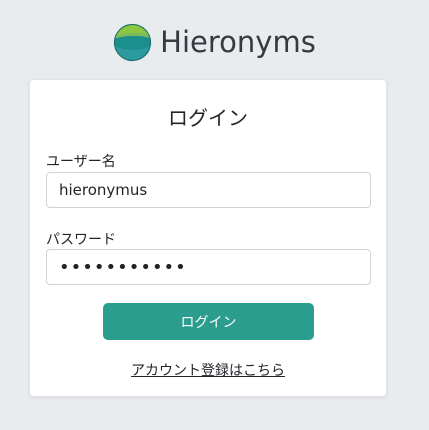  Describe the element at coordinates (133, 42) in the screenshot. I see `globe-logo-icon` at that location.